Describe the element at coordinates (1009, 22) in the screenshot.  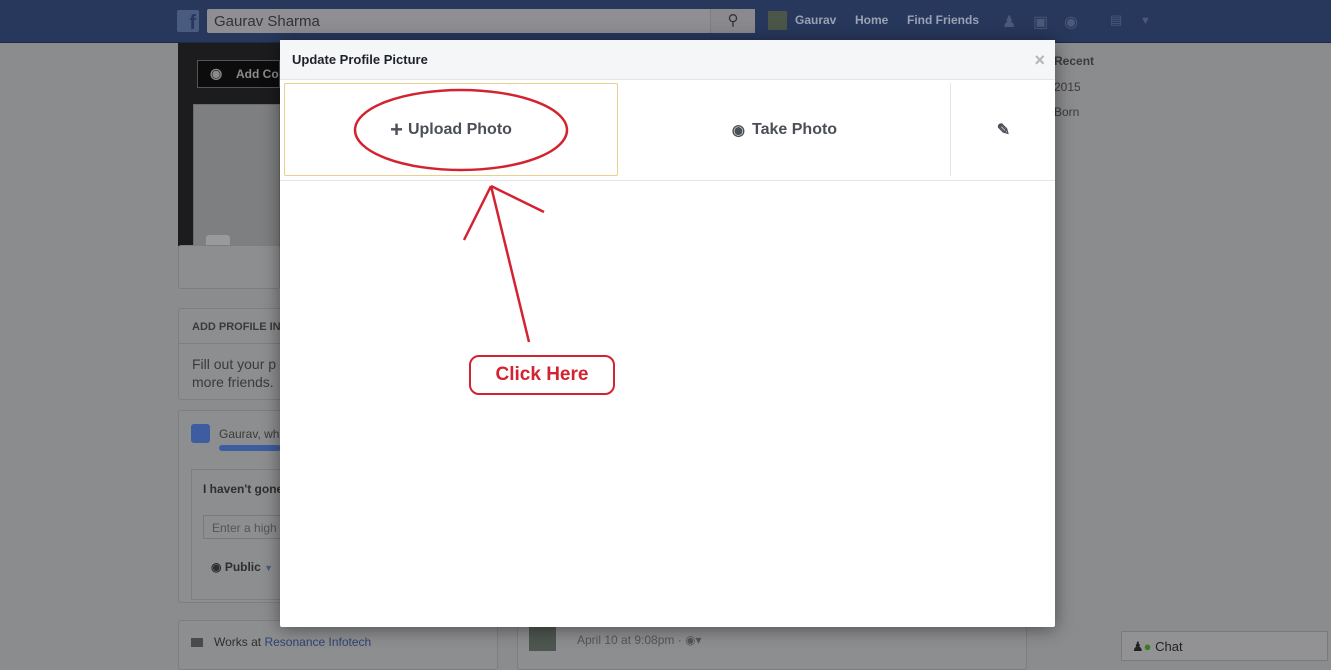
I see `friend-requests-icon: ♟` at that location.